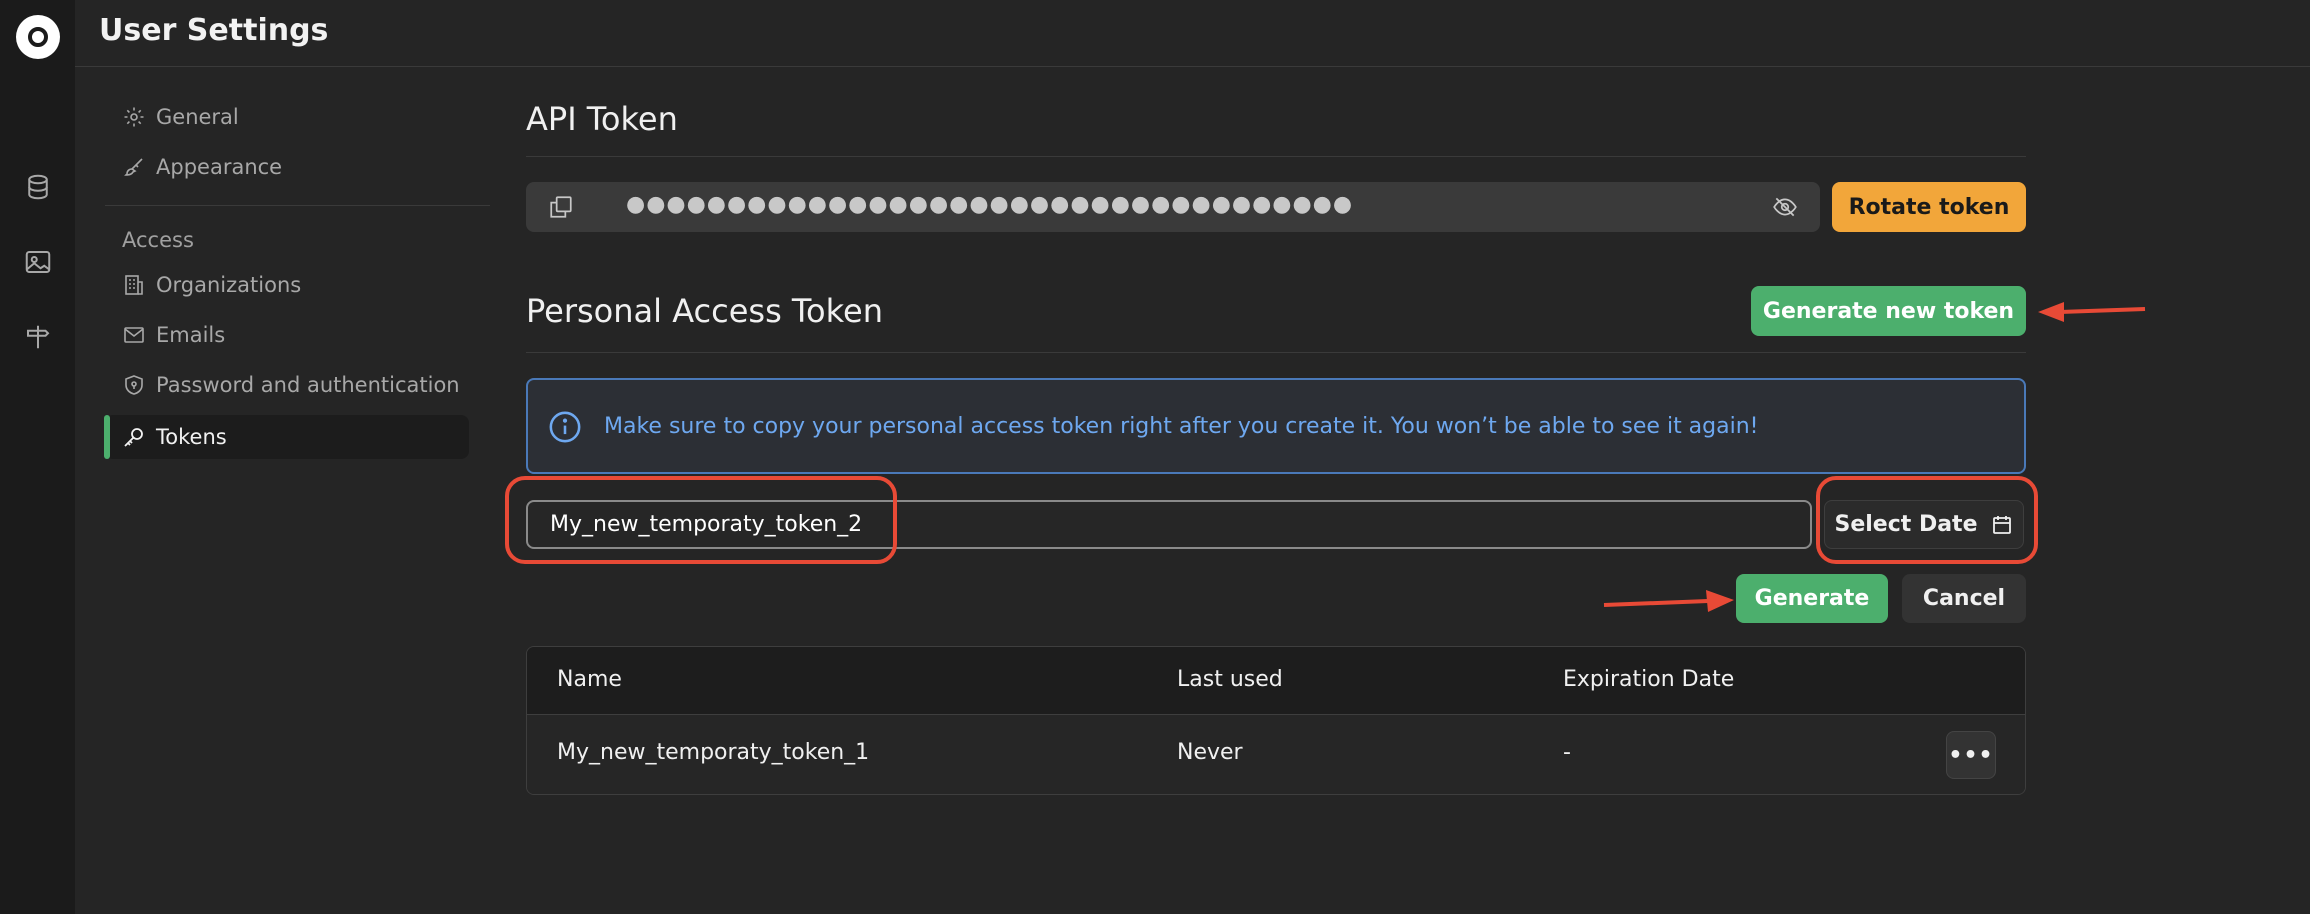 This screenshot has width=2310, height=914. What do you see at coordinates (38, 187) in the screenshot?
I see `database-icon` at bounding box center [38, 187].